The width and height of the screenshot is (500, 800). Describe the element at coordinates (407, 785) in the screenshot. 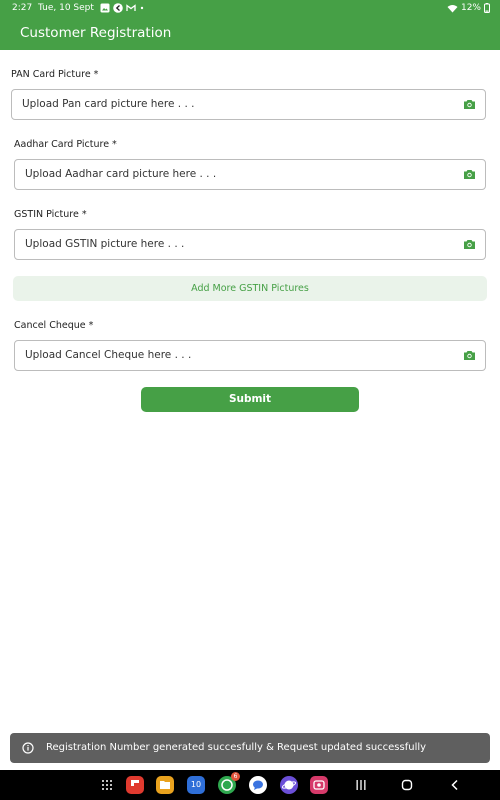

I see `home-button` at that location.